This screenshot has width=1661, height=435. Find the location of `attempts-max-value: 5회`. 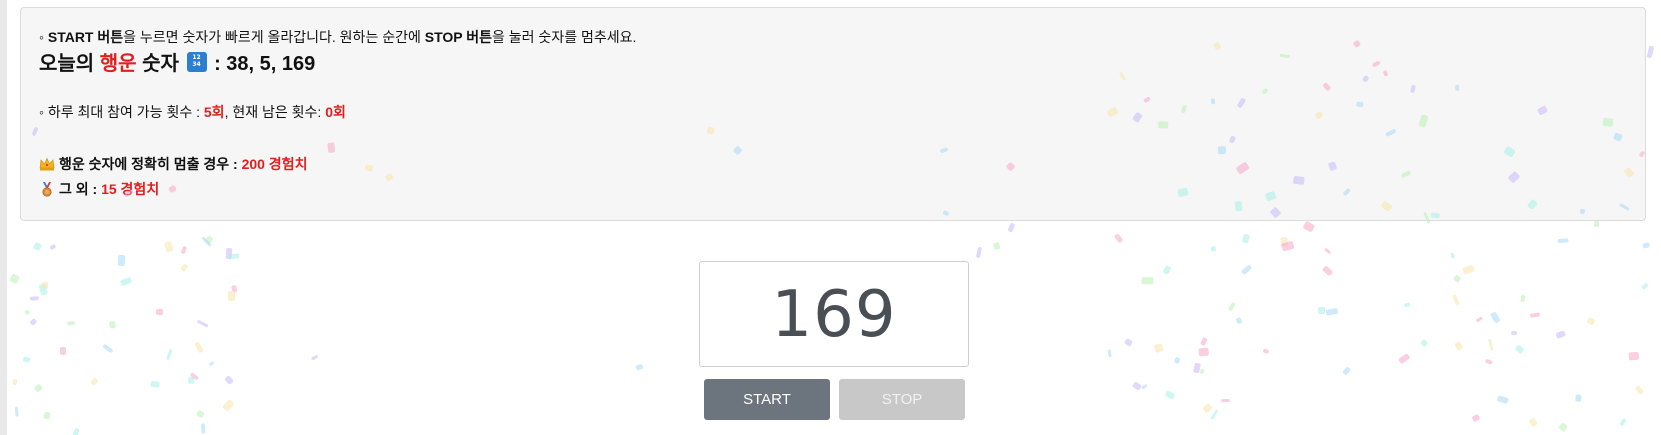

attempts-max-value: 5회 is located at coordinates (214, 112).